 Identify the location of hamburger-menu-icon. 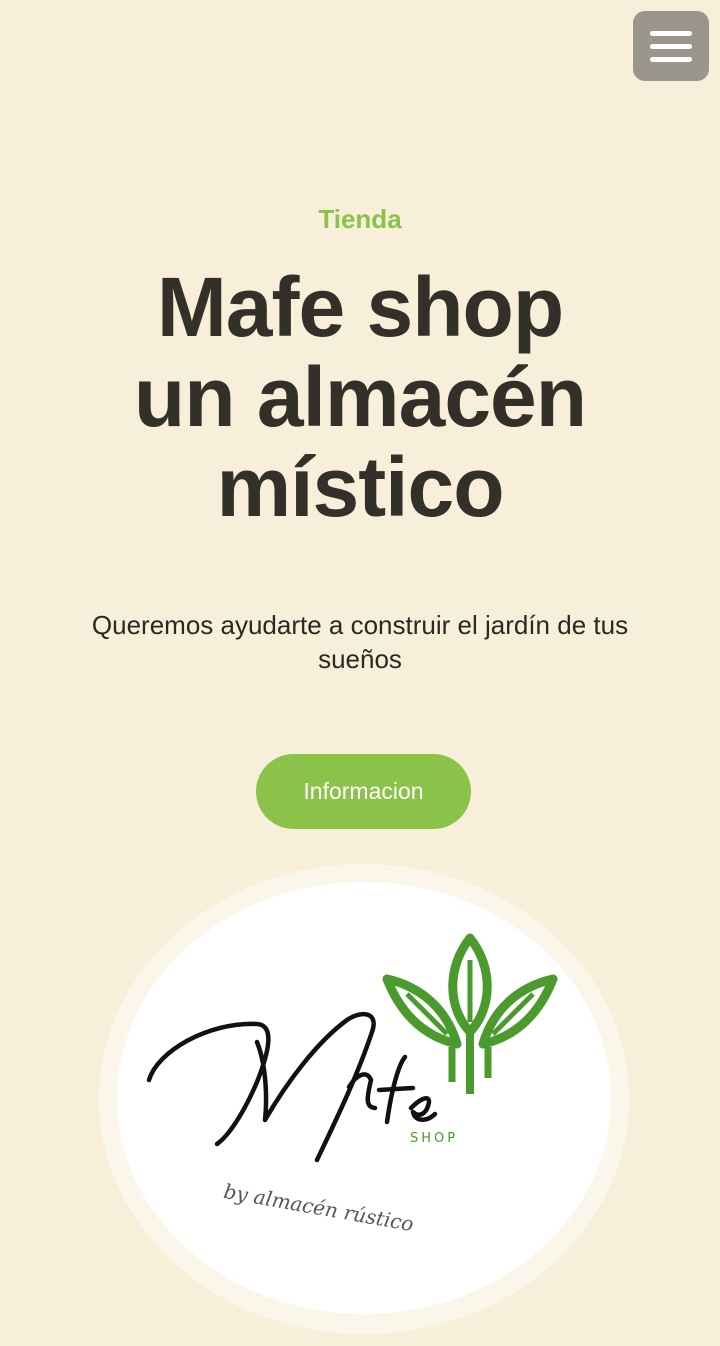
(671, 33).